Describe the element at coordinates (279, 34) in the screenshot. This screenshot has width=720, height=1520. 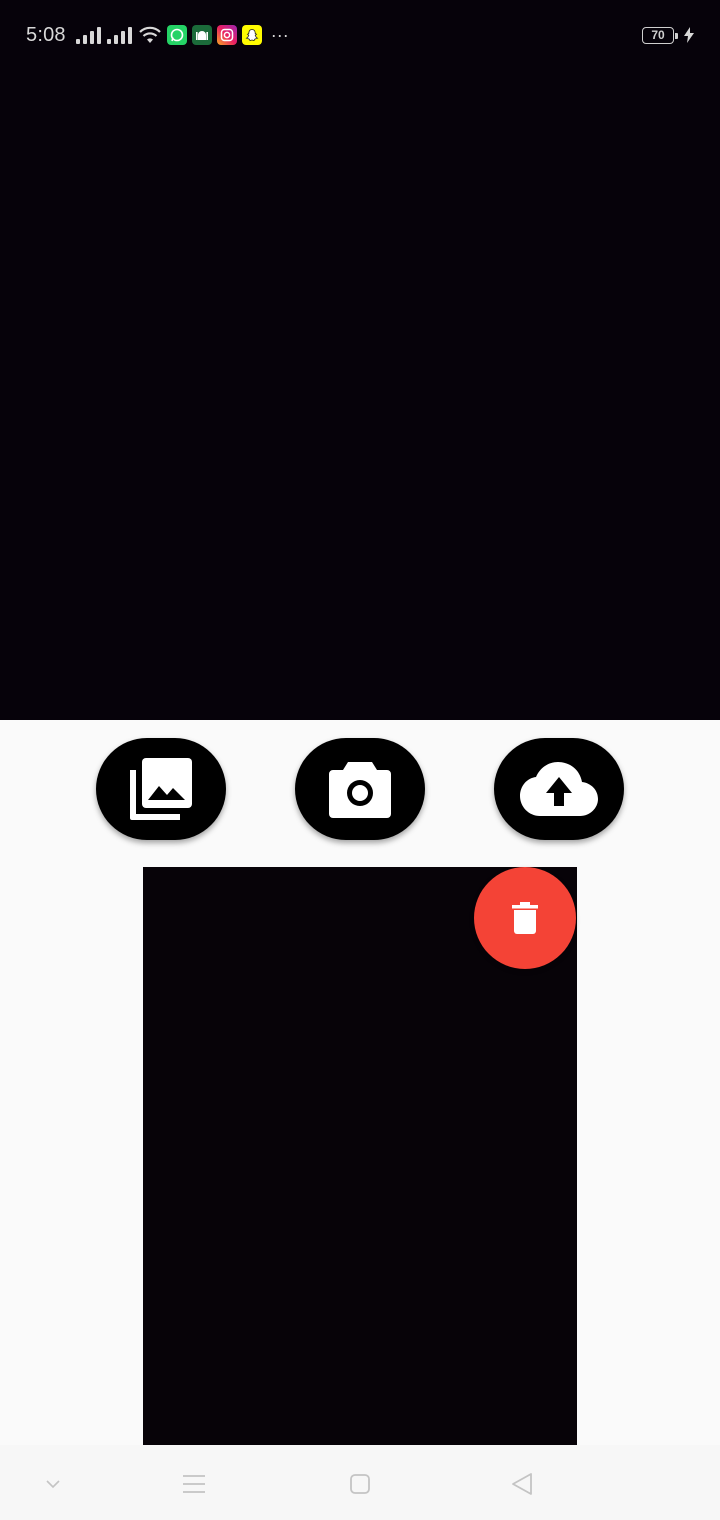
I see `more-notifications-icon: ···` at that location.